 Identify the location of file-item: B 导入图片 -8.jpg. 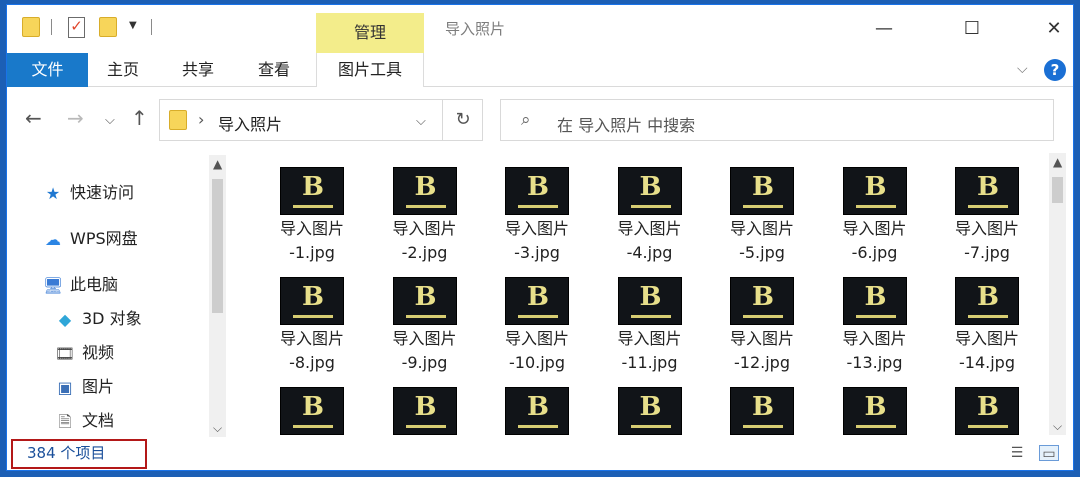
(312, 322).